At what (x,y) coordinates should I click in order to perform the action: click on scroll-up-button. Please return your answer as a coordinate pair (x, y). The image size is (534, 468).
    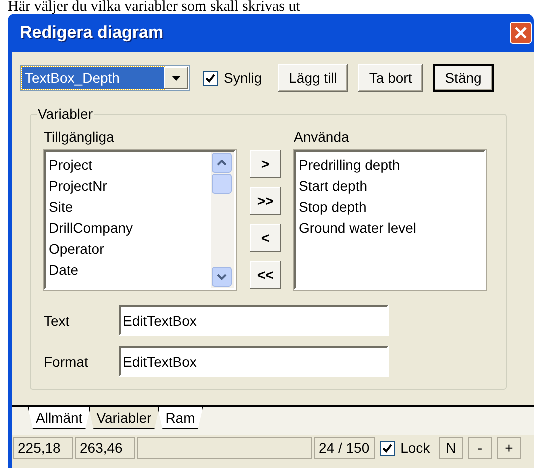
    Looking at the image, I should click on (222, 163).